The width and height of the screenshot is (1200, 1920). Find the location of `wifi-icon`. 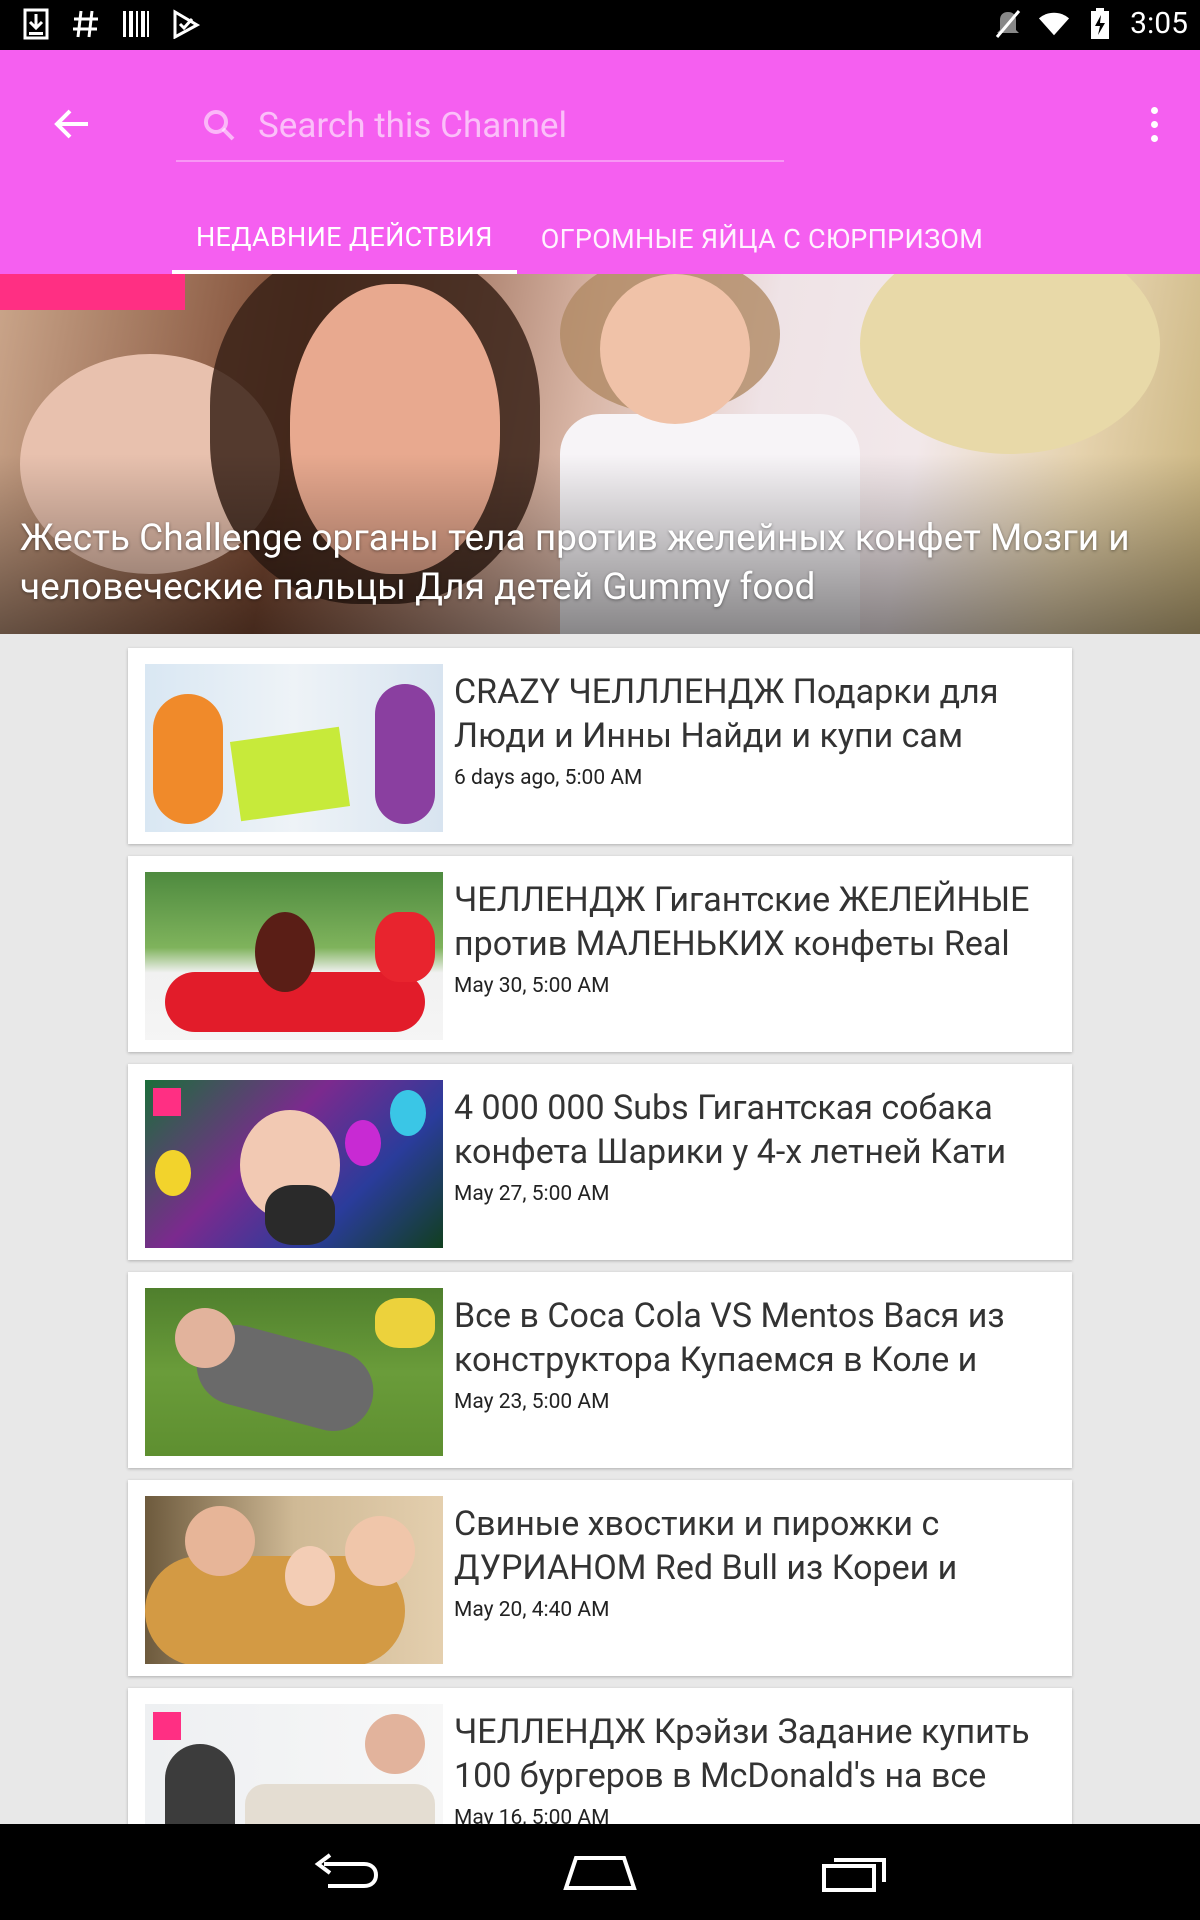

wifi-icon is located at coordinates (1054, 24).